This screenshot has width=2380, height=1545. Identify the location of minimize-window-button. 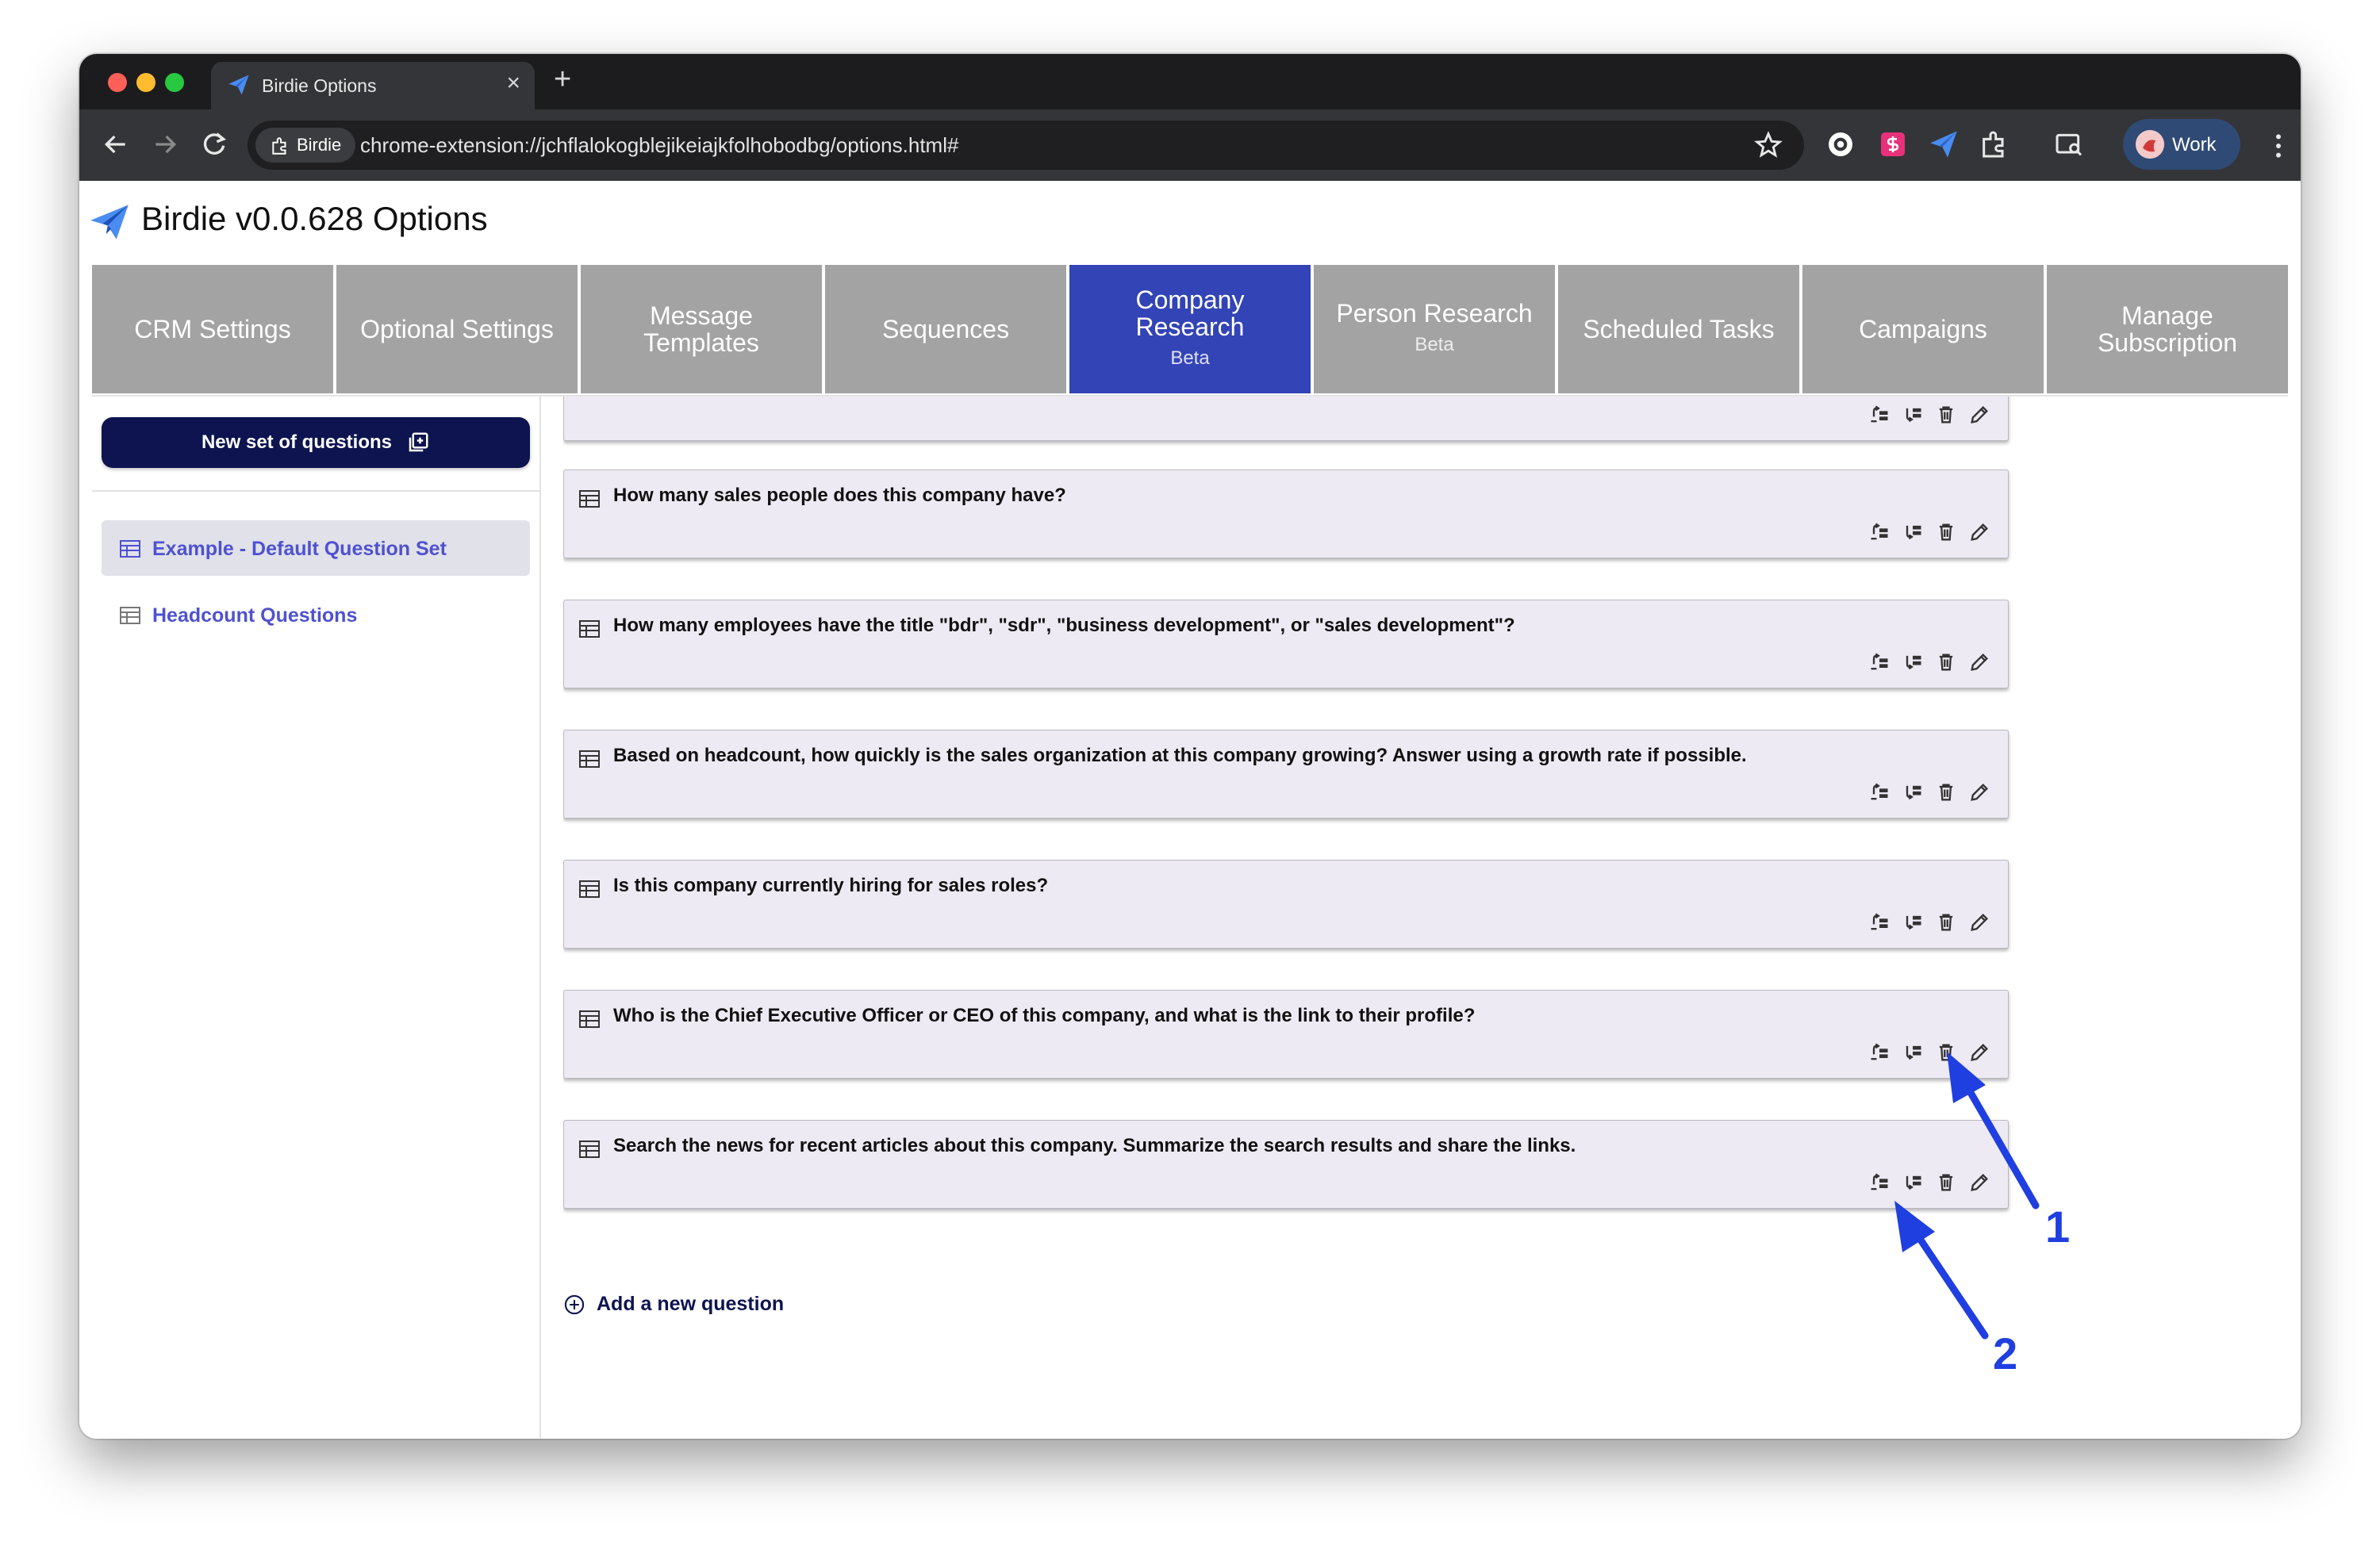
(145, 82).